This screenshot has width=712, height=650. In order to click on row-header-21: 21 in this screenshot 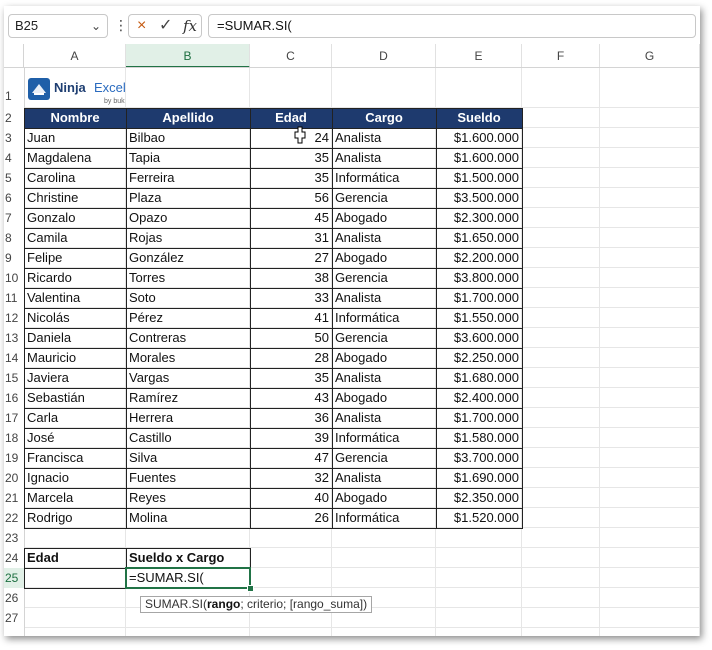, I will do `click(14, 498)`.